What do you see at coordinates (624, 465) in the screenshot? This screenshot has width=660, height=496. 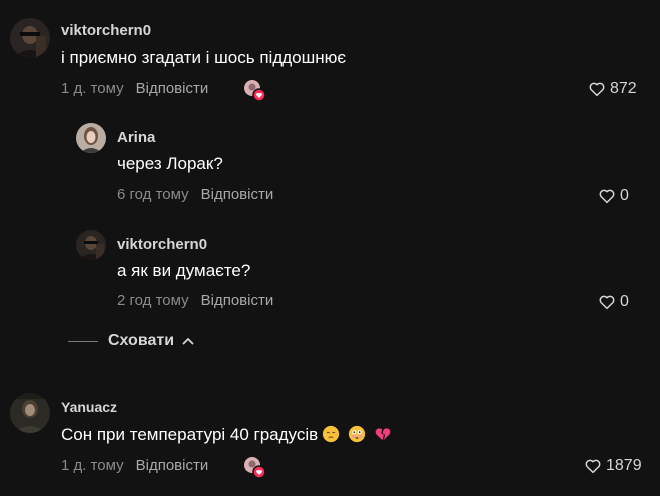 I see `like-count: 1879` at bounding box center [624, 465].